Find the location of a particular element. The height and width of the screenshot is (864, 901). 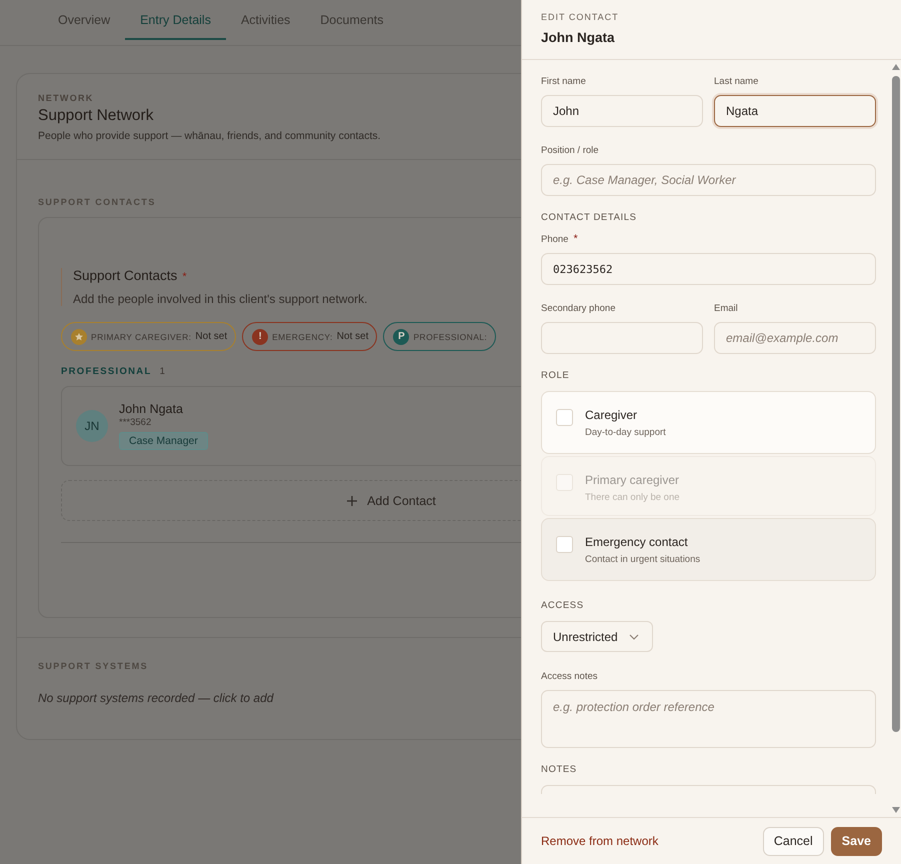

remove-link: Remove from network is located at coordinates (599, 841).